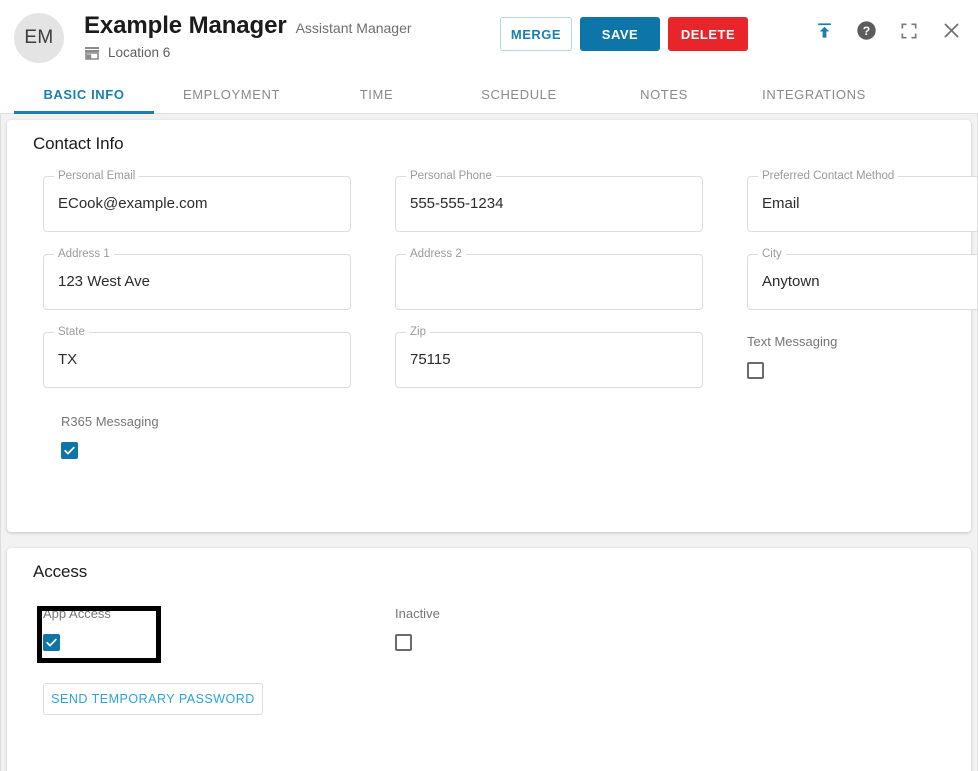 The image size is (978, 771). What do you see at coordinates (353, 28) in the screenshot?
I see `employee-role: Assistant Manager` at bounding box center [353, 28].